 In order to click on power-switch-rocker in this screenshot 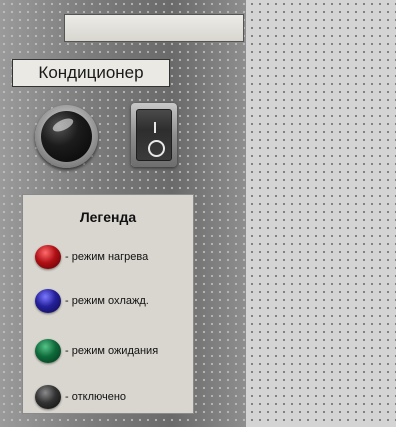, I will do `click(154, 135)`.